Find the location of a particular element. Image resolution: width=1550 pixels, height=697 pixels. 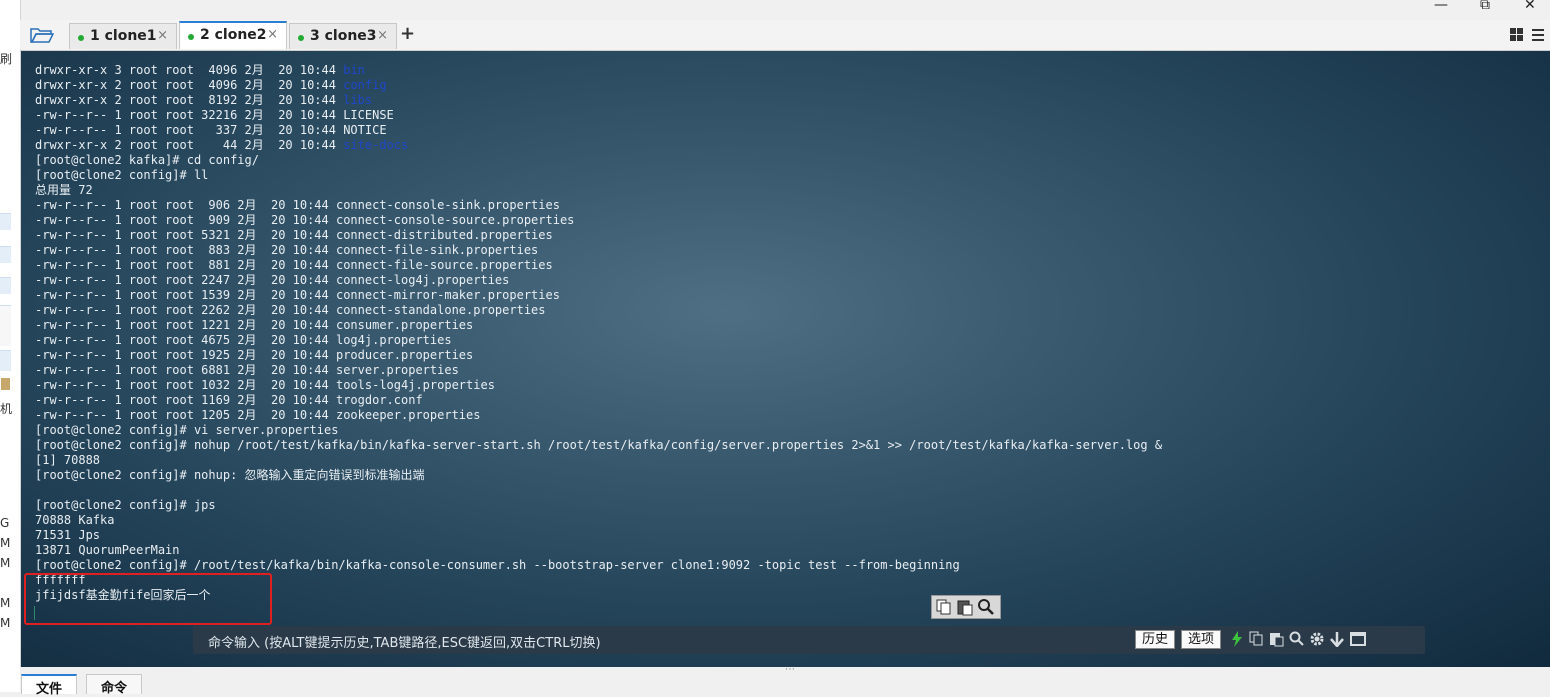

adjacent-window-strip: 刷 机 G M M M M is located at coordinates (10, 346).